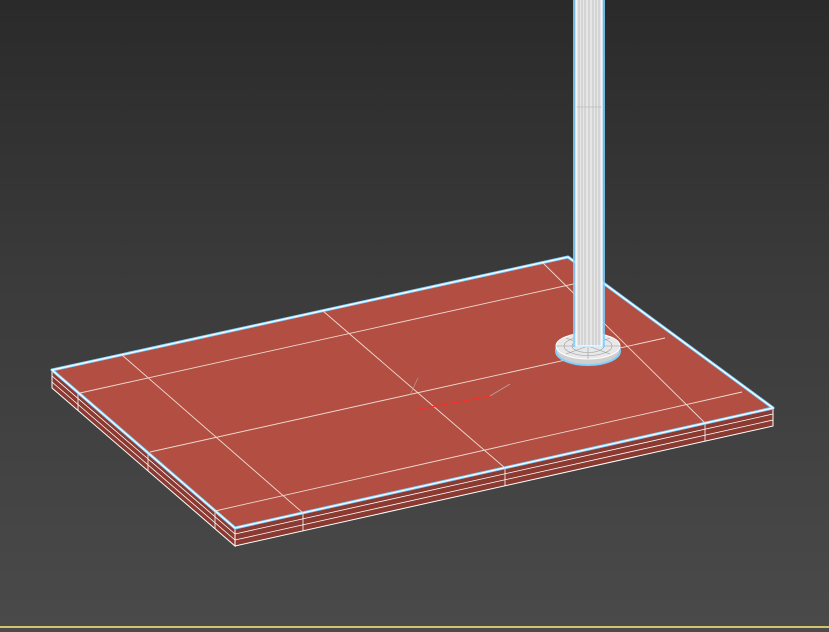  I want to click on viewport-active-border, so click(414, 629).